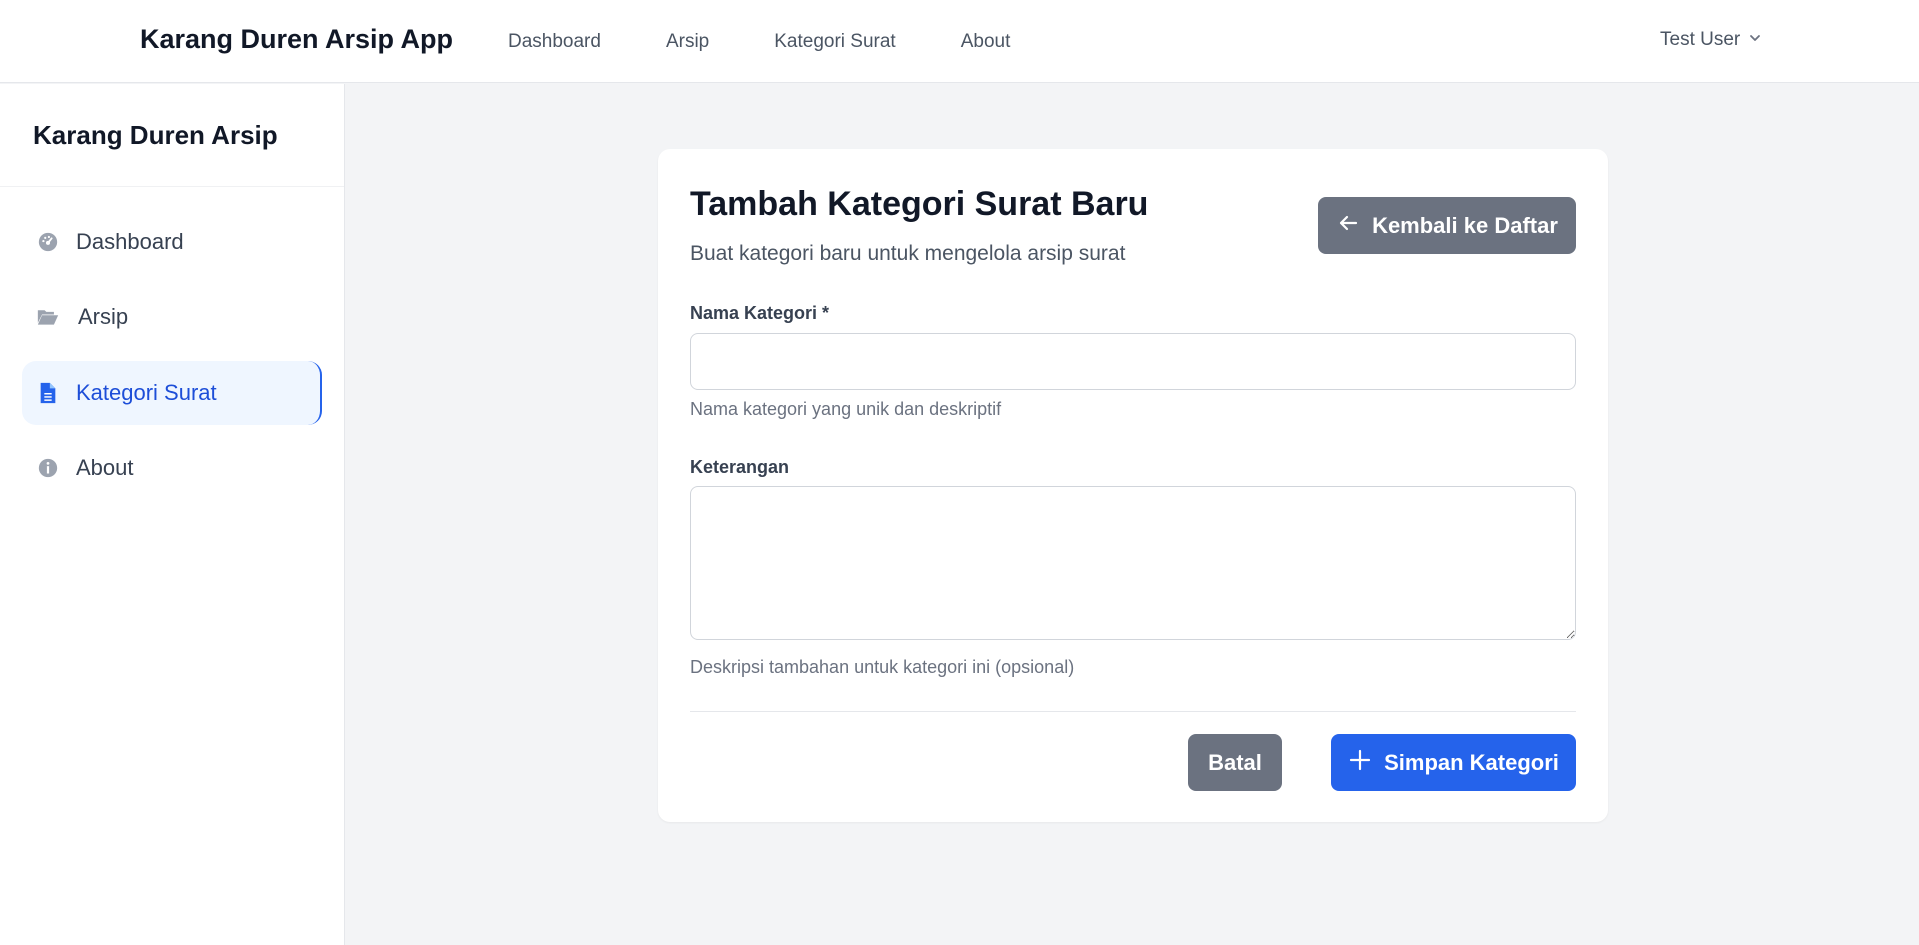 The height and width of the screenshot is (945, 1919). I want to click on folder-open-icon, so click(48, 317).